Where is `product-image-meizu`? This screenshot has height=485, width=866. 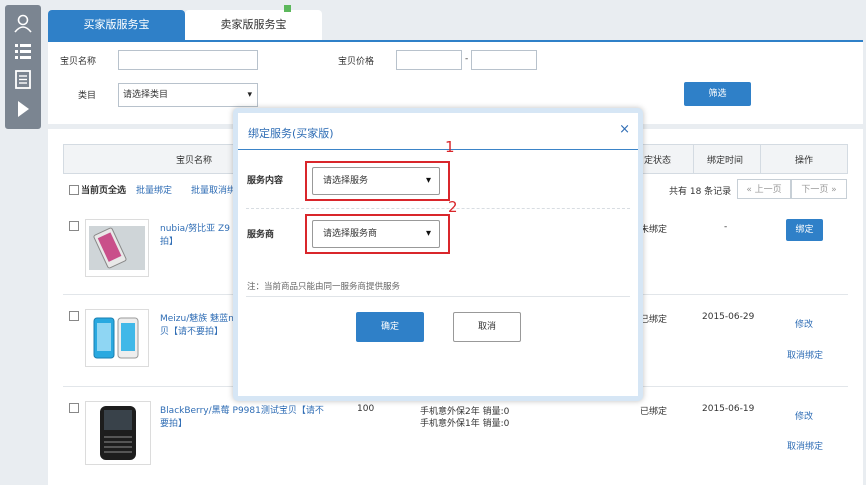
product-image-meizu is located at coordinates (117, 338).